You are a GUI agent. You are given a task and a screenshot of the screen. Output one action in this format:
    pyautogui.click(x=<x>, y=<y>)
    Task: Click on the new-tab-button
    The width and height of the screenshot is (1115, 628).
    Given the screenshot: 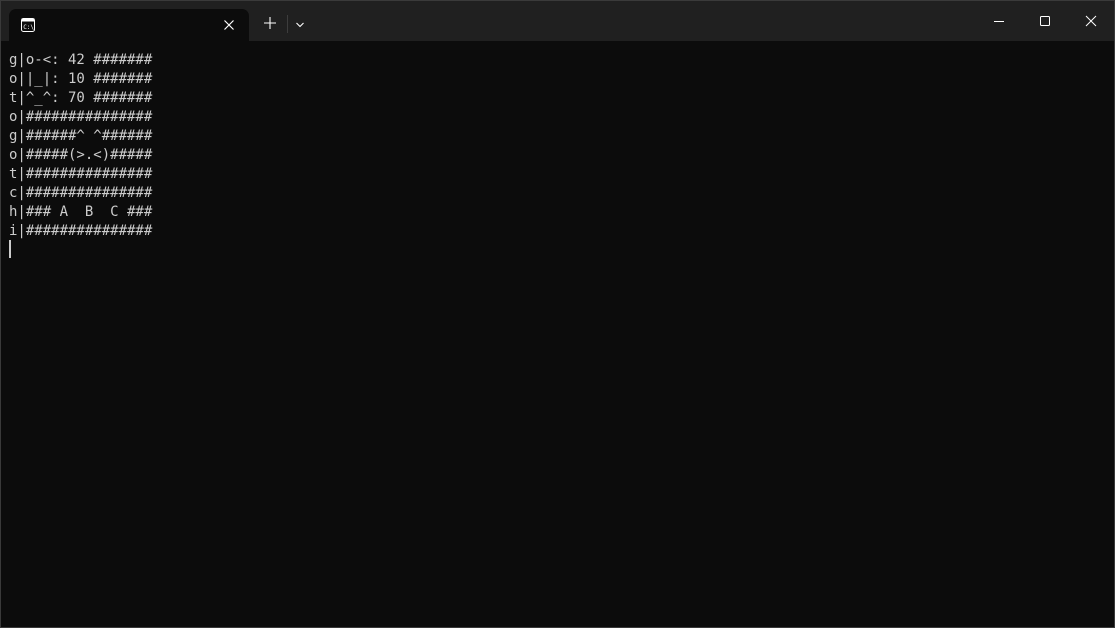 What is the action you would take?
    pyautogui.click(x=270, y=23)
    